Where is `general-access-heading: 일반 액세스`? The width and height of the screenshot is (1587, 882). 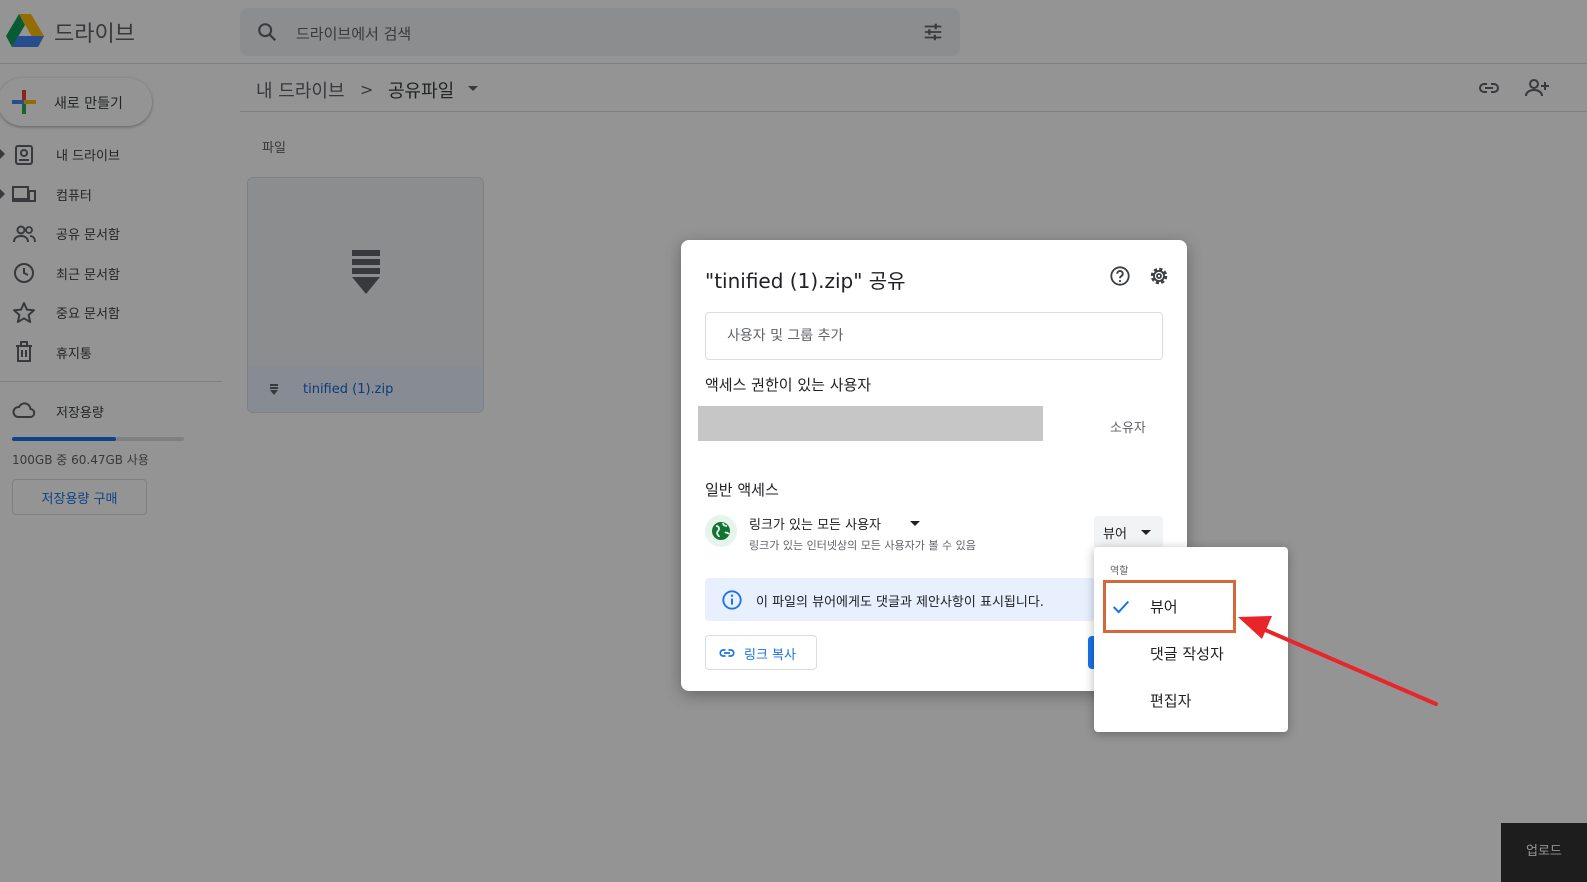
general-access-heading: 일반 액세스 is located at coordinates (742, 490).